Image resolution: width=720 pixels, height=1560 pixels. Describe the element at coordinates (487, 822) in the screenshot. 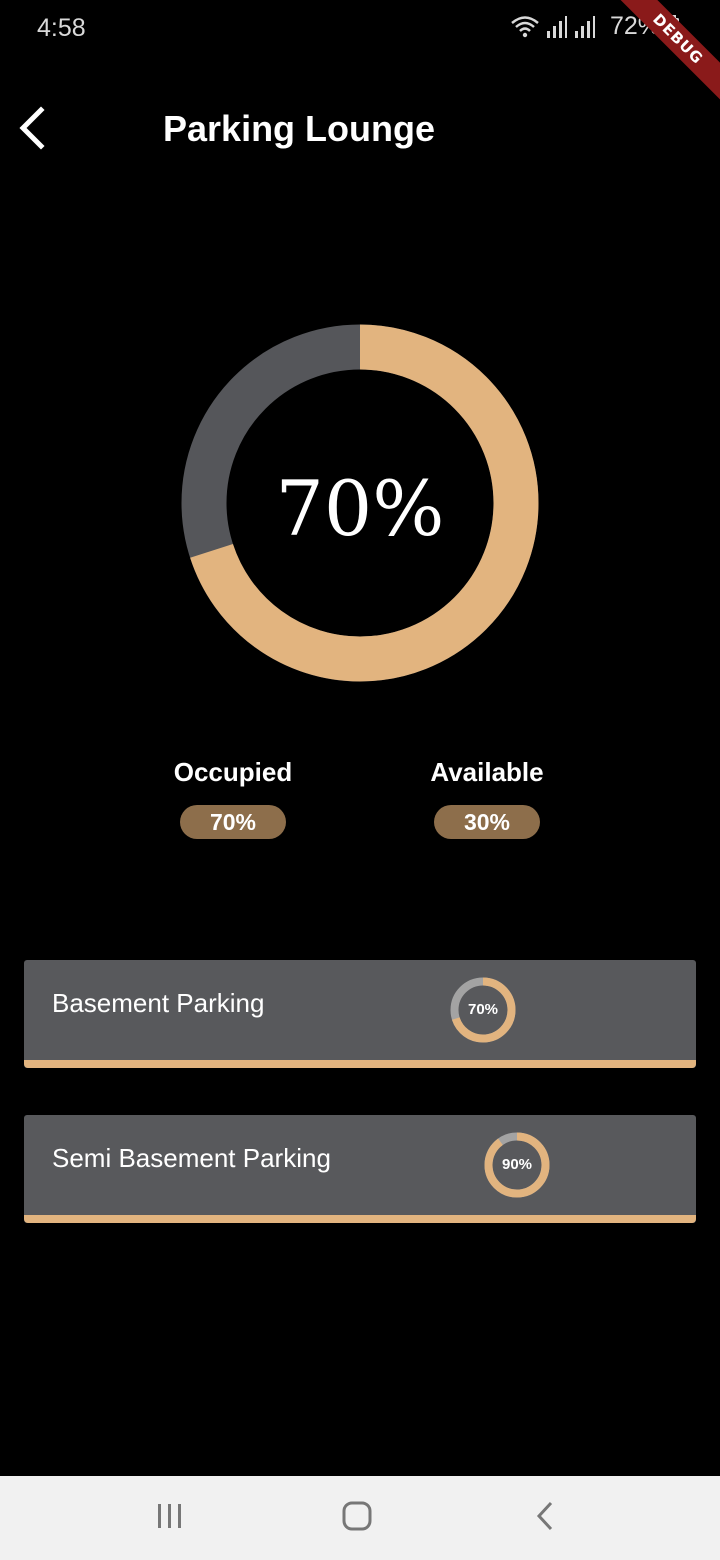

I see `available-value-badge: 30%` at that location.